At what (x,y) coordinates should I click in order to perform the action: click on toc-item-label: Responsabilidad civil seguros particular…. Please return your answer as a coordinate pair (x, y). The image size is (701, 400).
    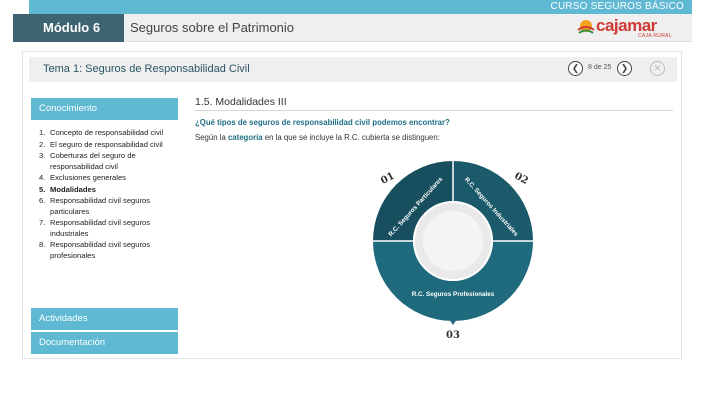
    Looking at the image, I should click on (100, 206).